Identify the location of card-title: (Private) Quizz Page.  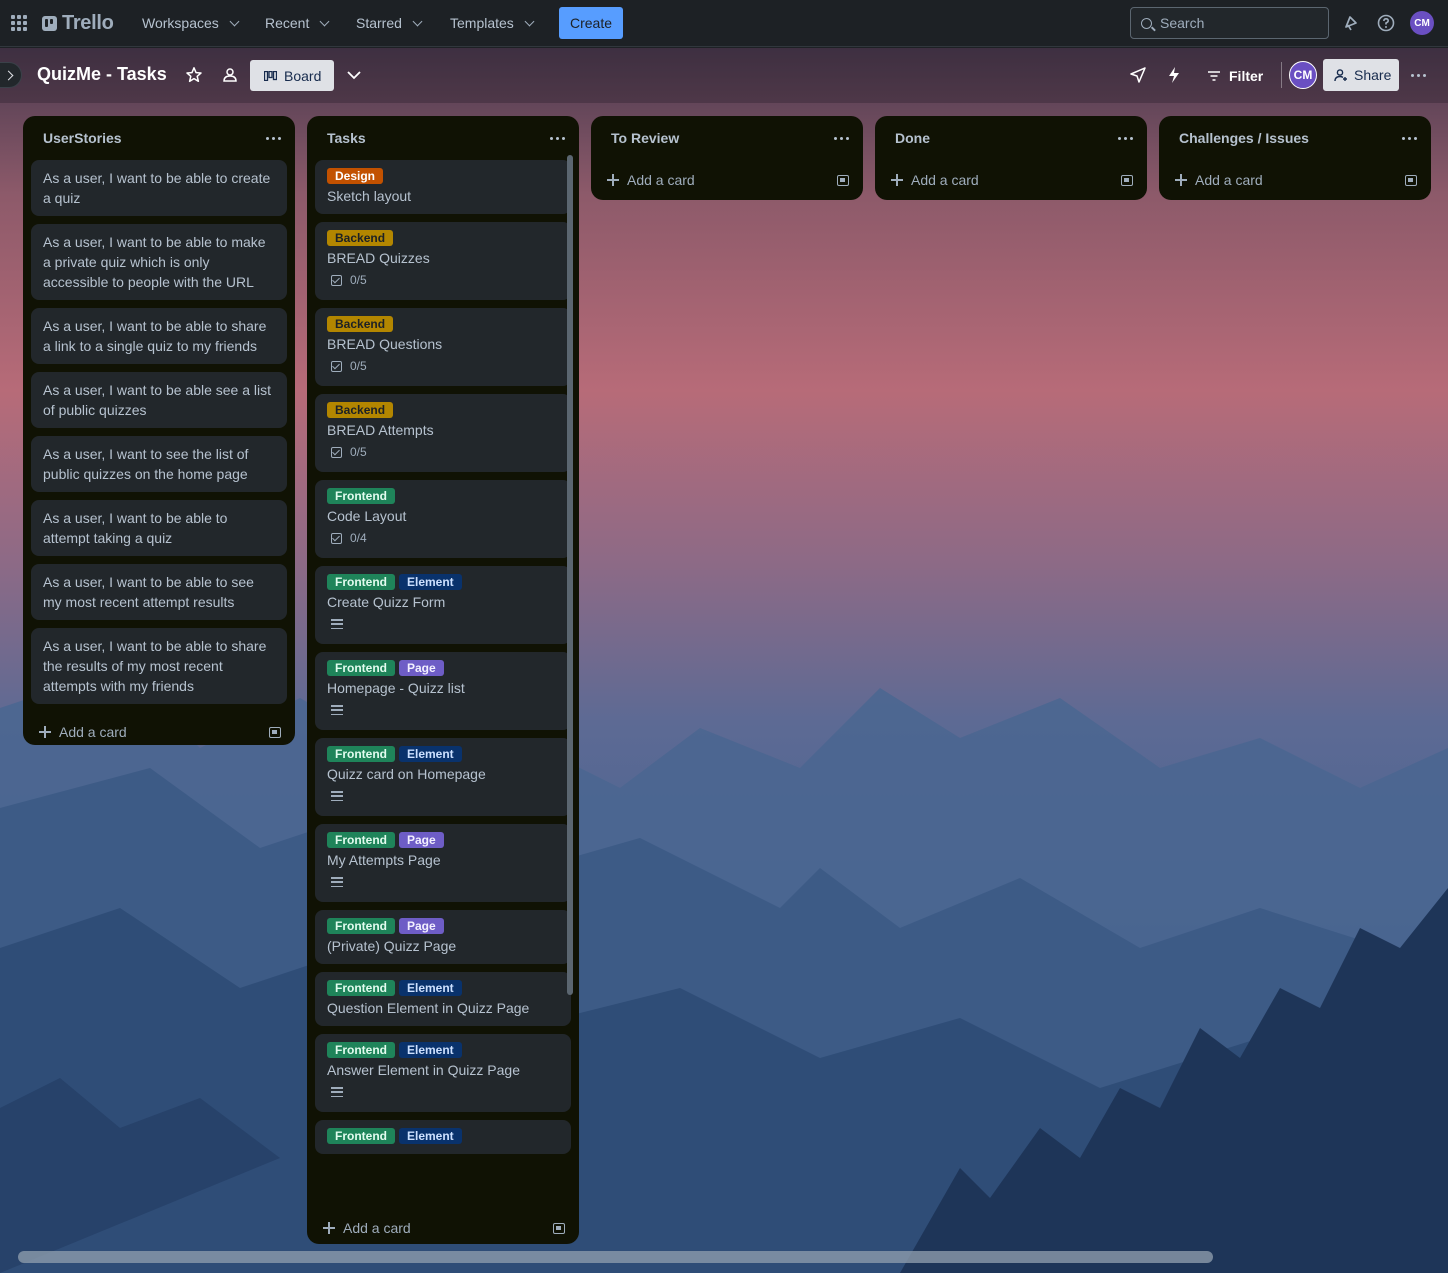
(392, 946).